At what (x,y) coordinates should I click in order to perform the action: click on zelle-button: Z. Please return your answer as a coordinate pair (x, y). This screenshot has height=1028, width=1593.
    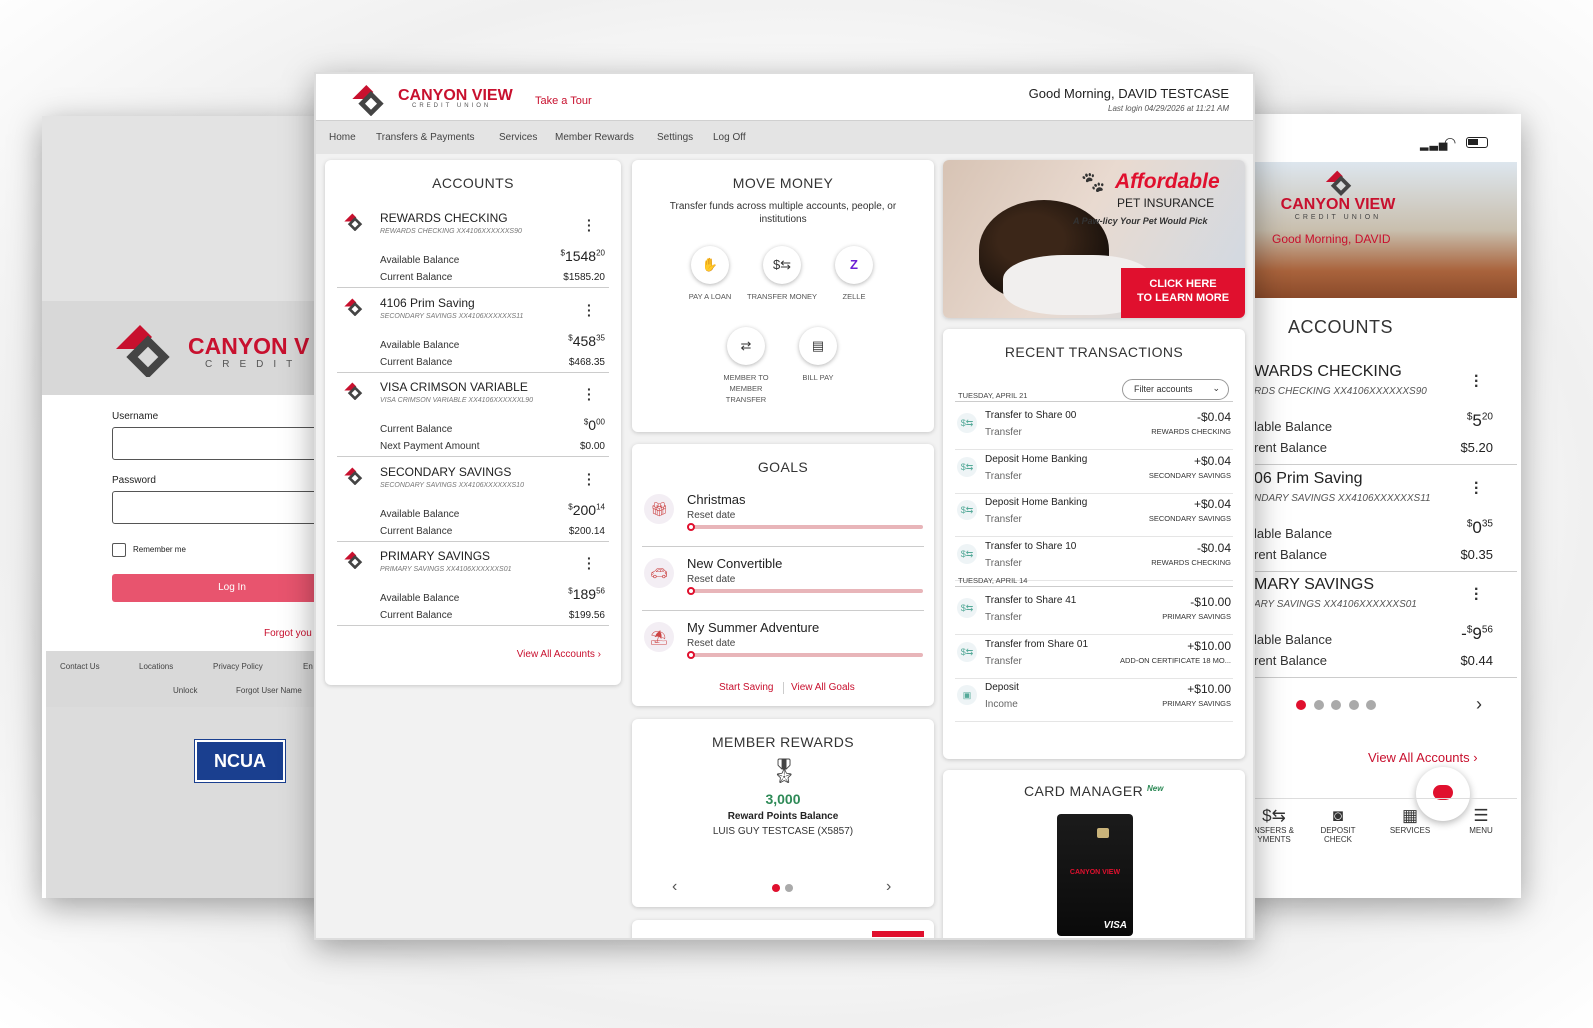
    Looking at the image, I should click on (854, 265).